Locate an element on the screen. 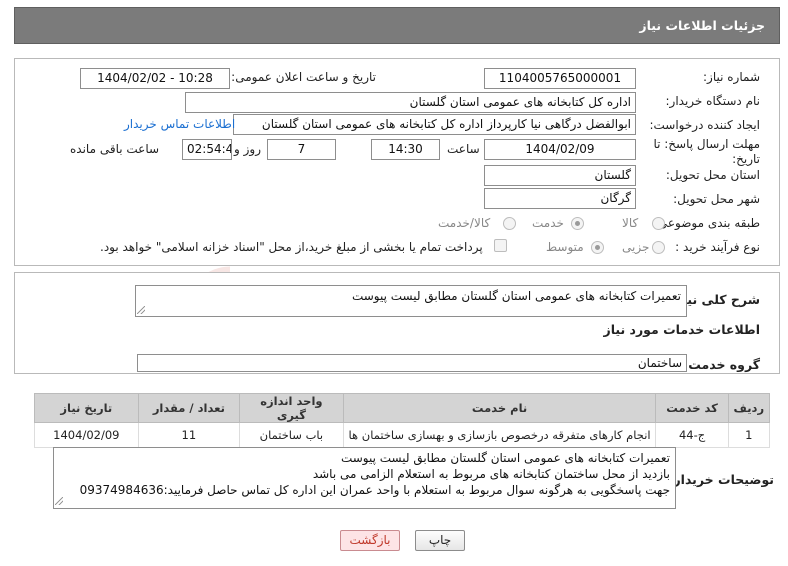 The image size is (788, 566). col-quantity: تعداد / مقدار is located at coordinates (189, 408).